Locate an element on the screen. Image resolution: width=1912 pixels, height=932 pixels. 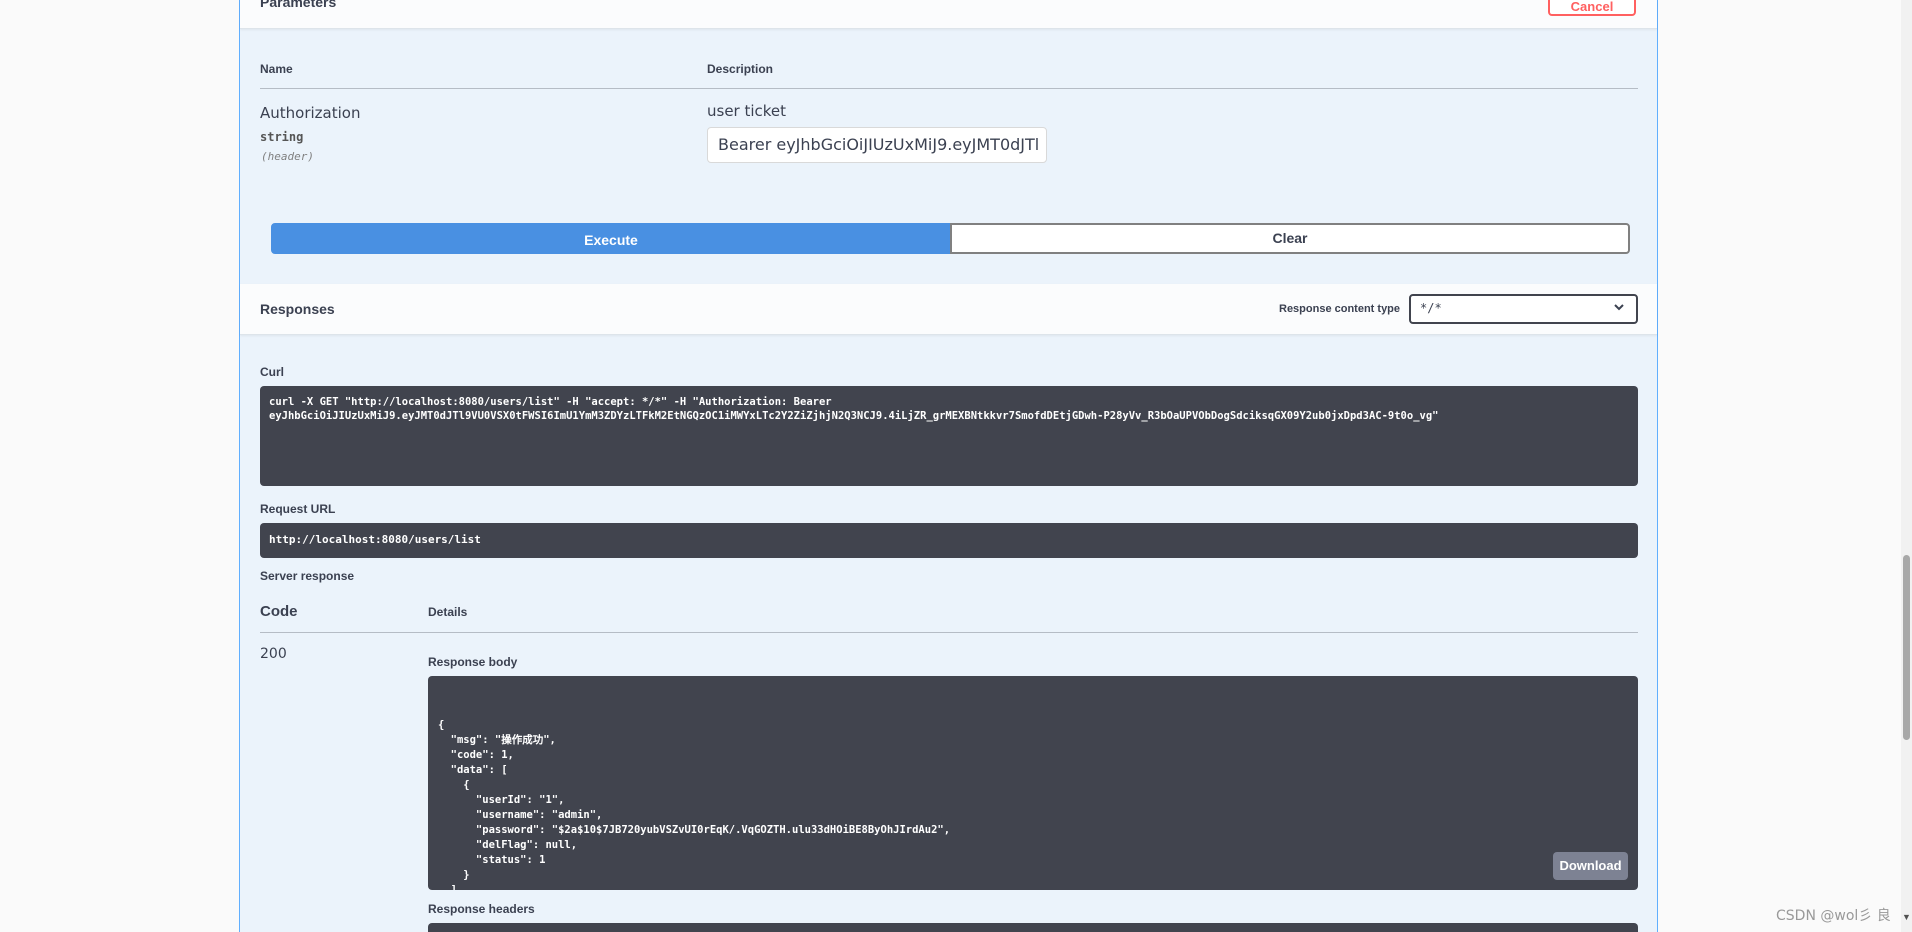
cancel-label: Cancel is located at coordinates (1592, 7).